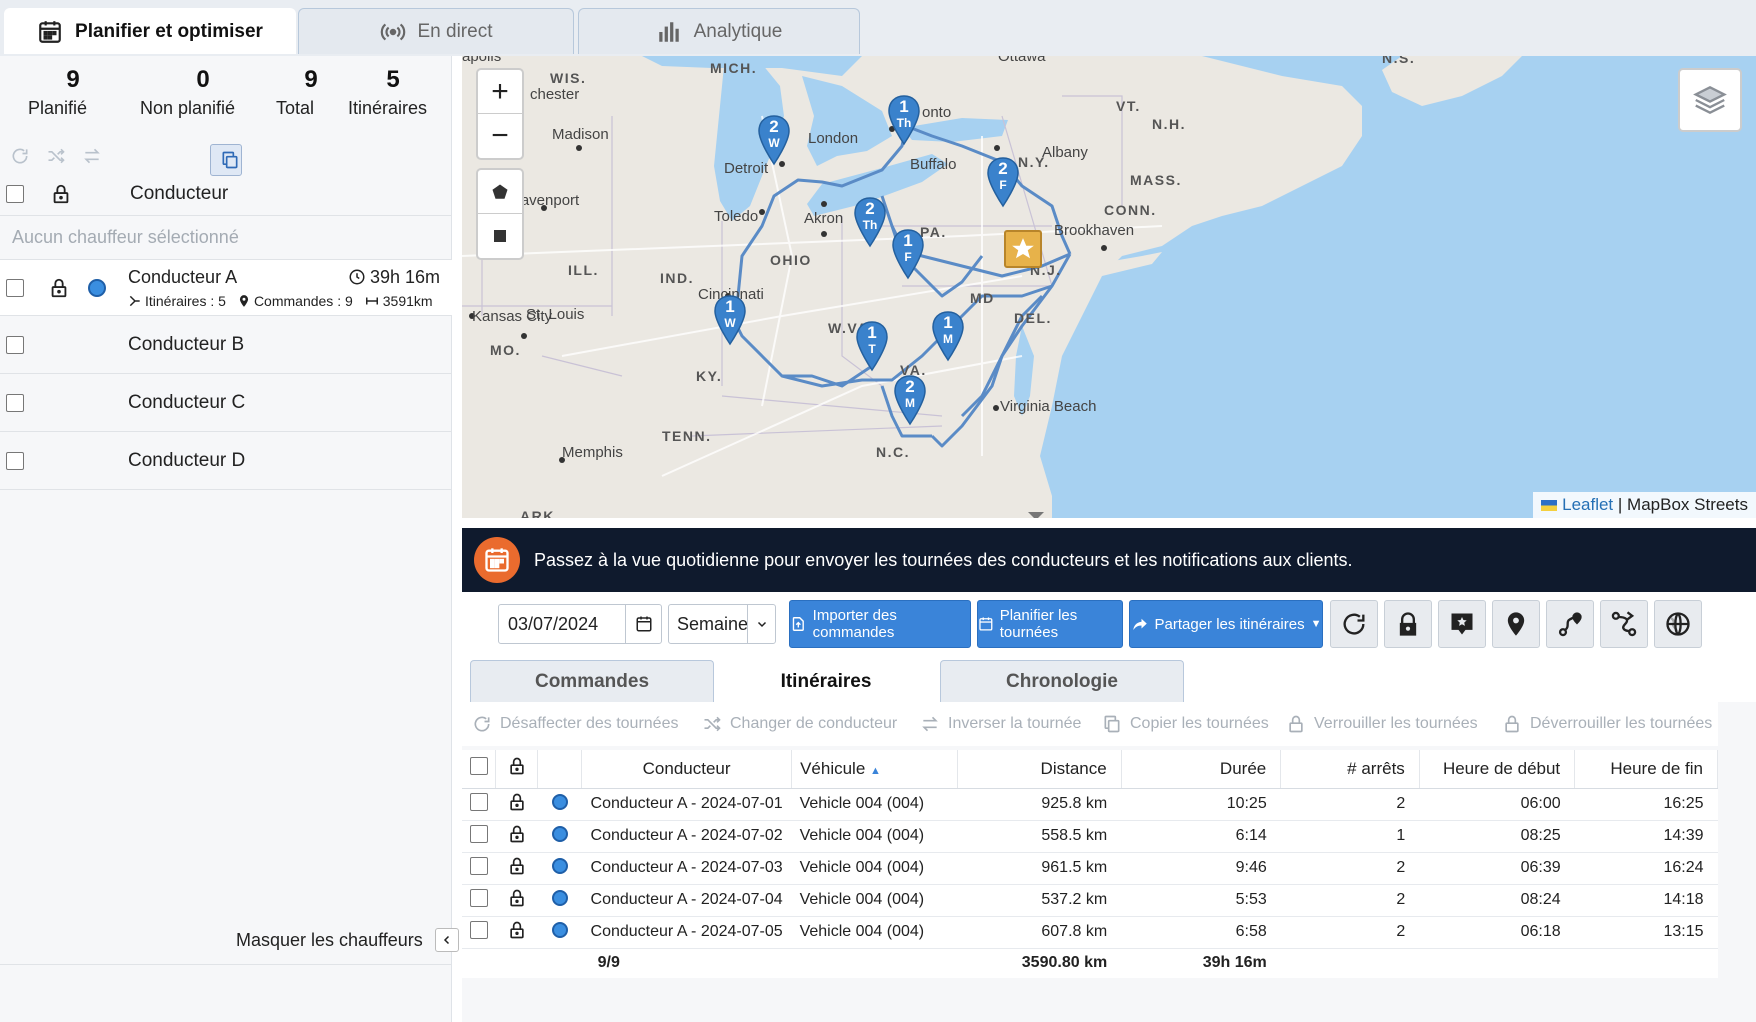  What do you see at coordinates (1062, 681) in the screenshot?
I see `tab-timeline: Chronologie` at bounding box center [1062, 681].